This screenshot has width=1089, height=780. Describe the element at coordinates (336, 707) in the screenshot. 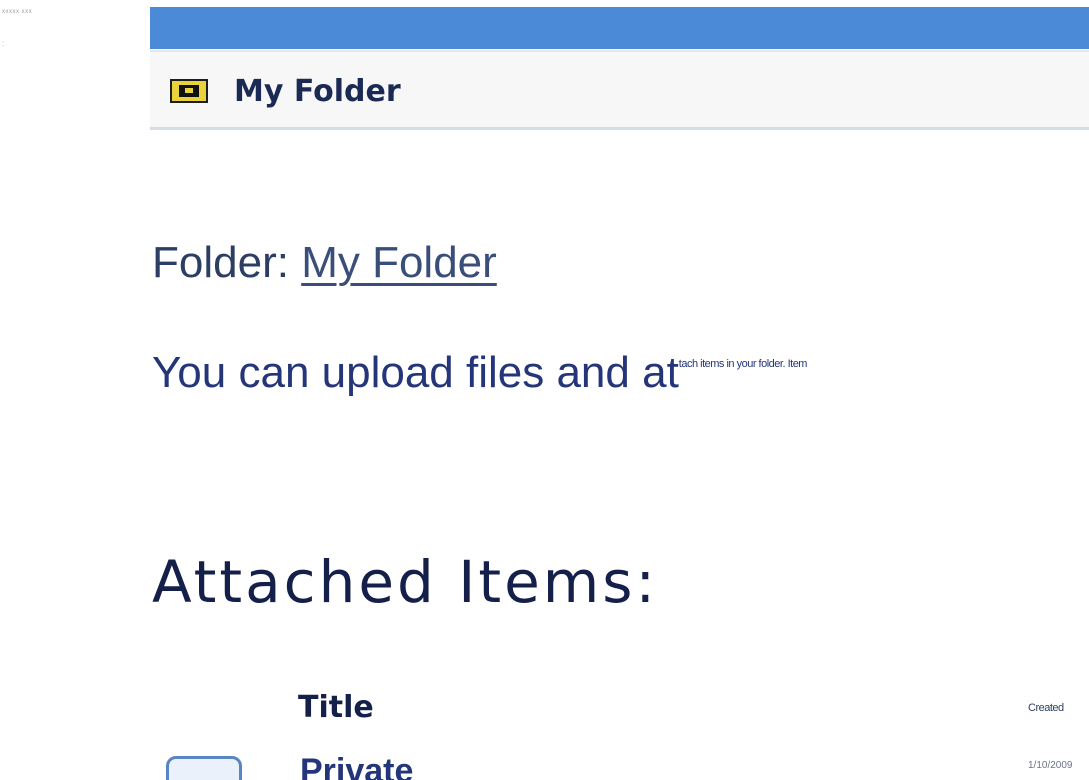

I see `column-header-title: Title` at that location.